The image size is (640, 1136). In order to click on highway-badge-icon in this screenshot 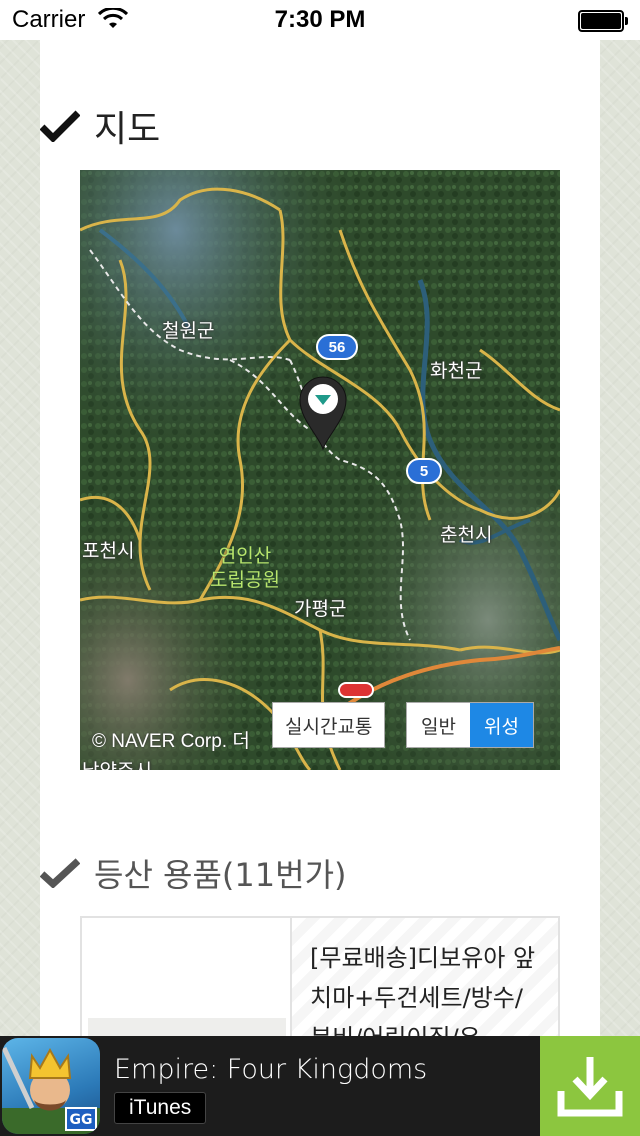, I will do `click(356, 690)`.